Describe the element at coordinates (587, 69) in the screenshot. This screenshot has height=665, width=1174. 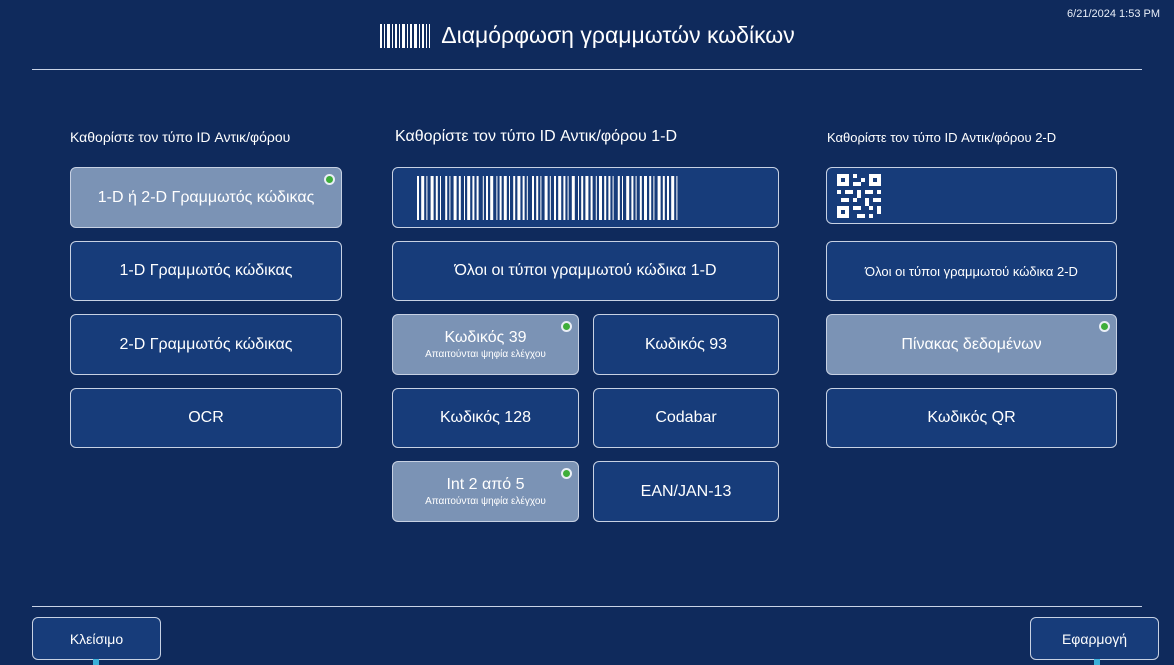
I see `header-divider` at that location.